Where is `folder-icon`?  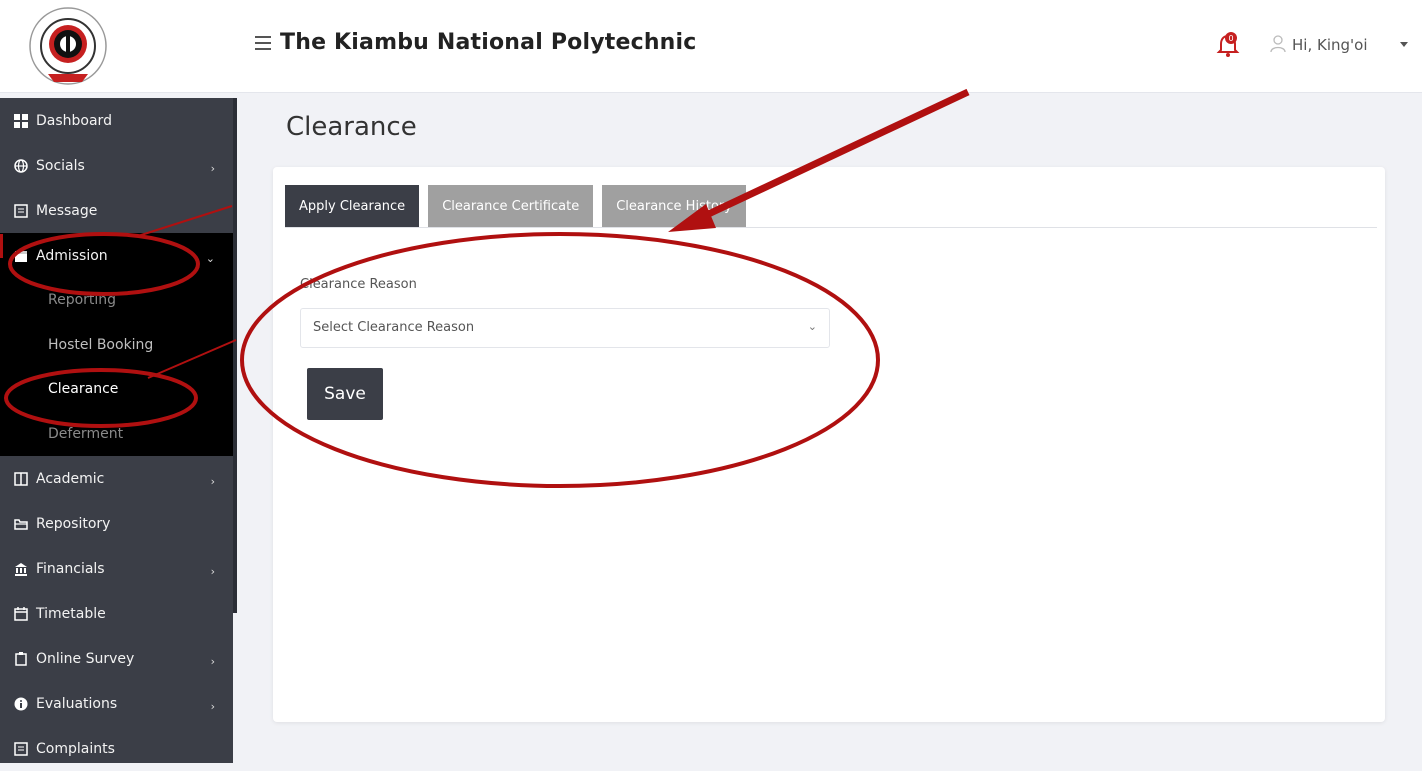 folder-icon is located at coordinates (21, 524).